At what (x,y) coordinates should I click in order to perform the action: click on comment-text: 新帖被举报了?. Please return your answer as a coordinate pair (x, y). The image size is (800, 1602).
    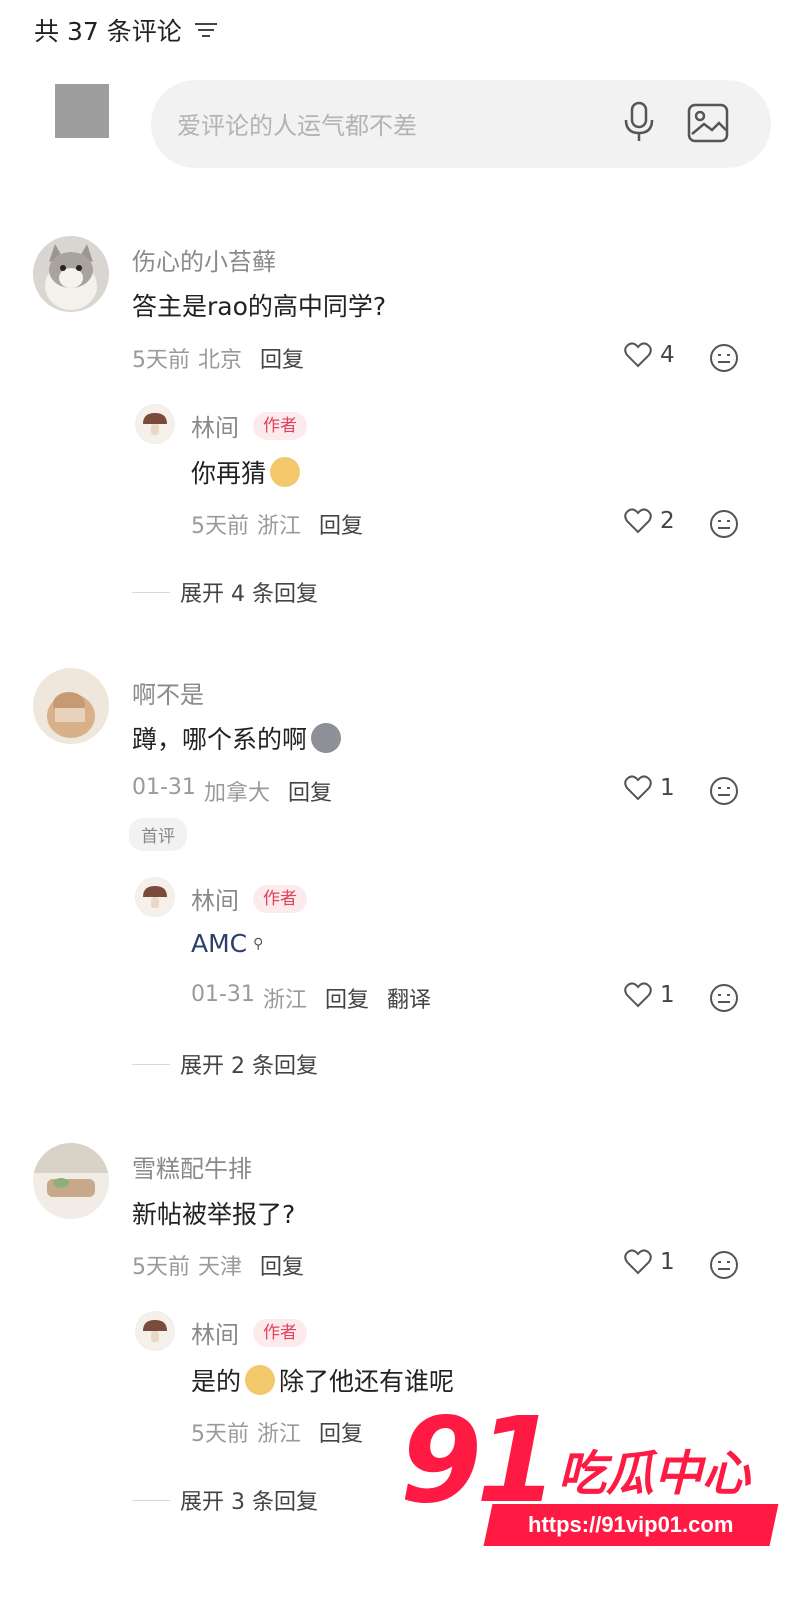
    Looking at the image, I should click on (214, 1214).